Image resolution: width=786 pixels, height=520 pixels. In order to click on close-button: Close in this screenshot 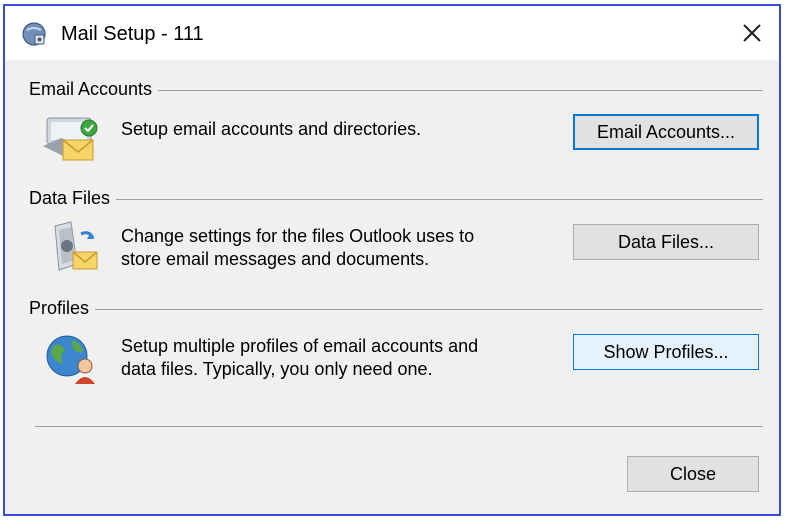, I will do `click(693, 474)`.